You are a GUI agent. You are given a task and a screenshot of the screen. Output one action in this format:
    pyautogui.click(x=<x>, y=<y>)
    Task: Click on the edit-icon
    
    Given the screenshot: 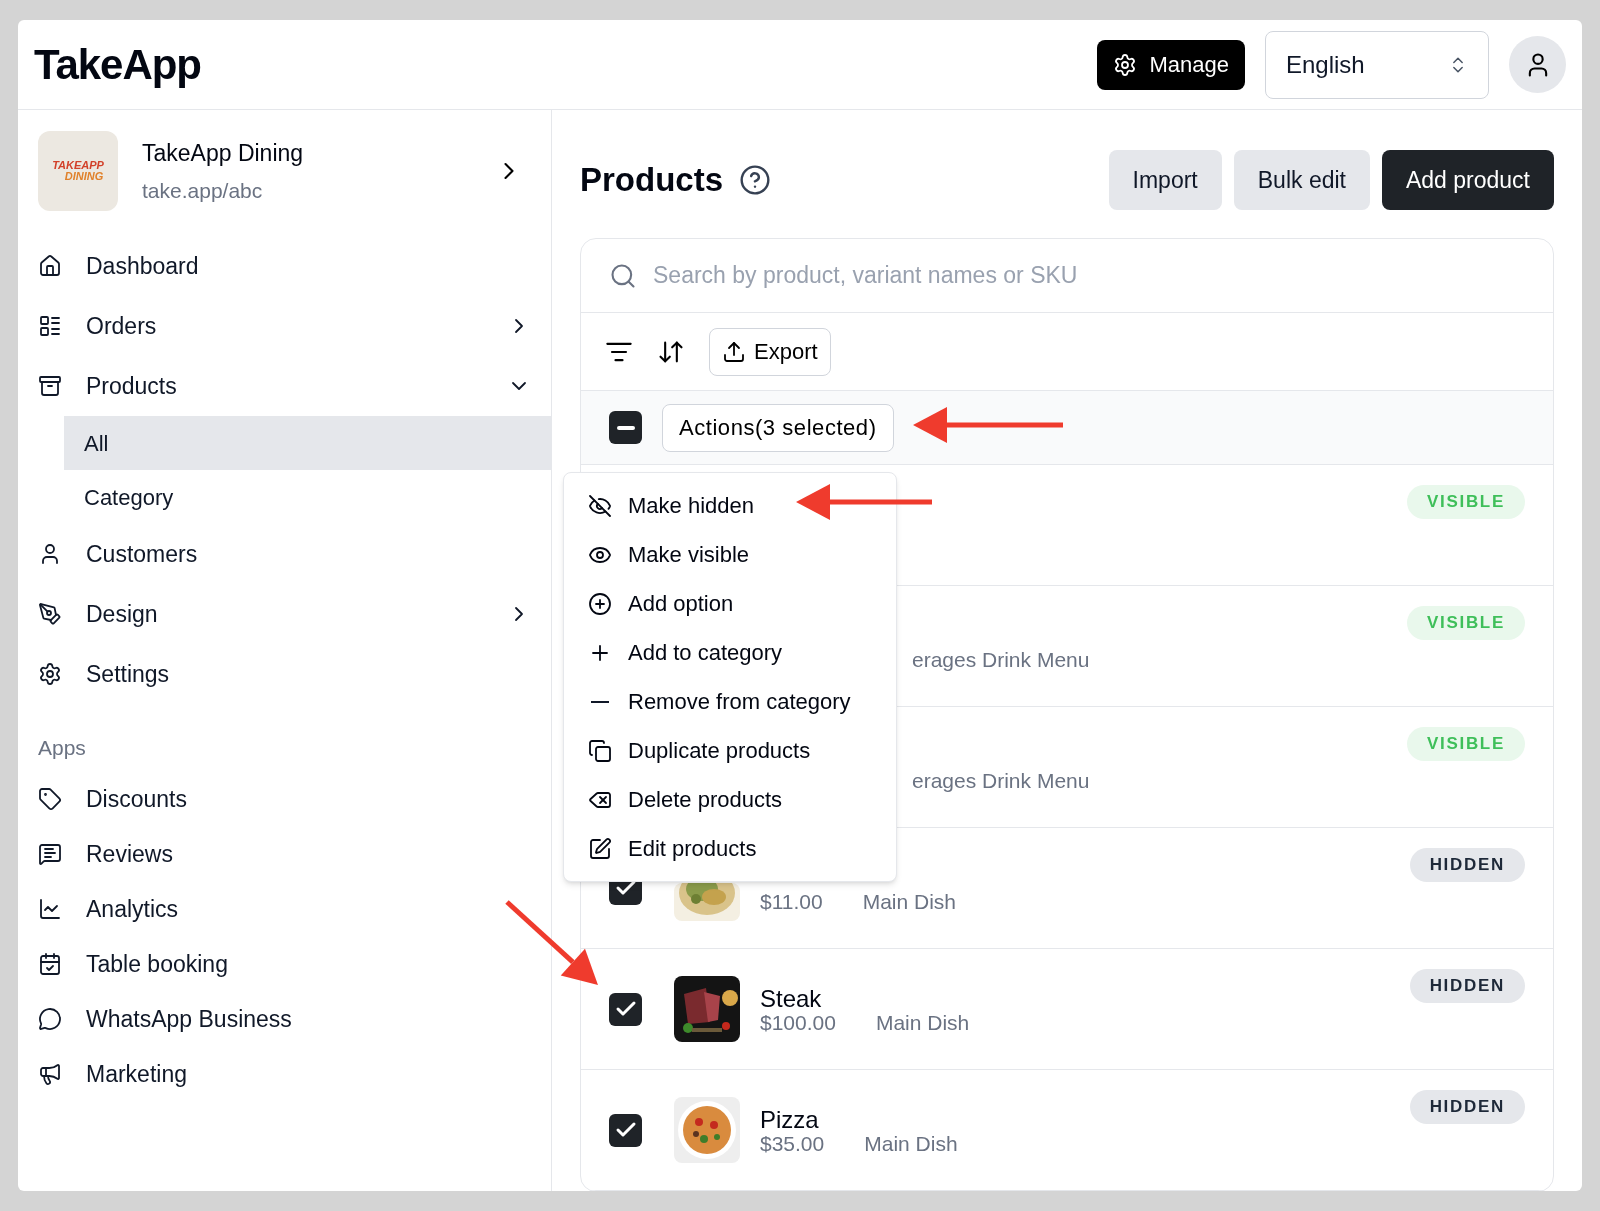 What is the action you would take?
    pyautogui.click(x=600, y=848)
    